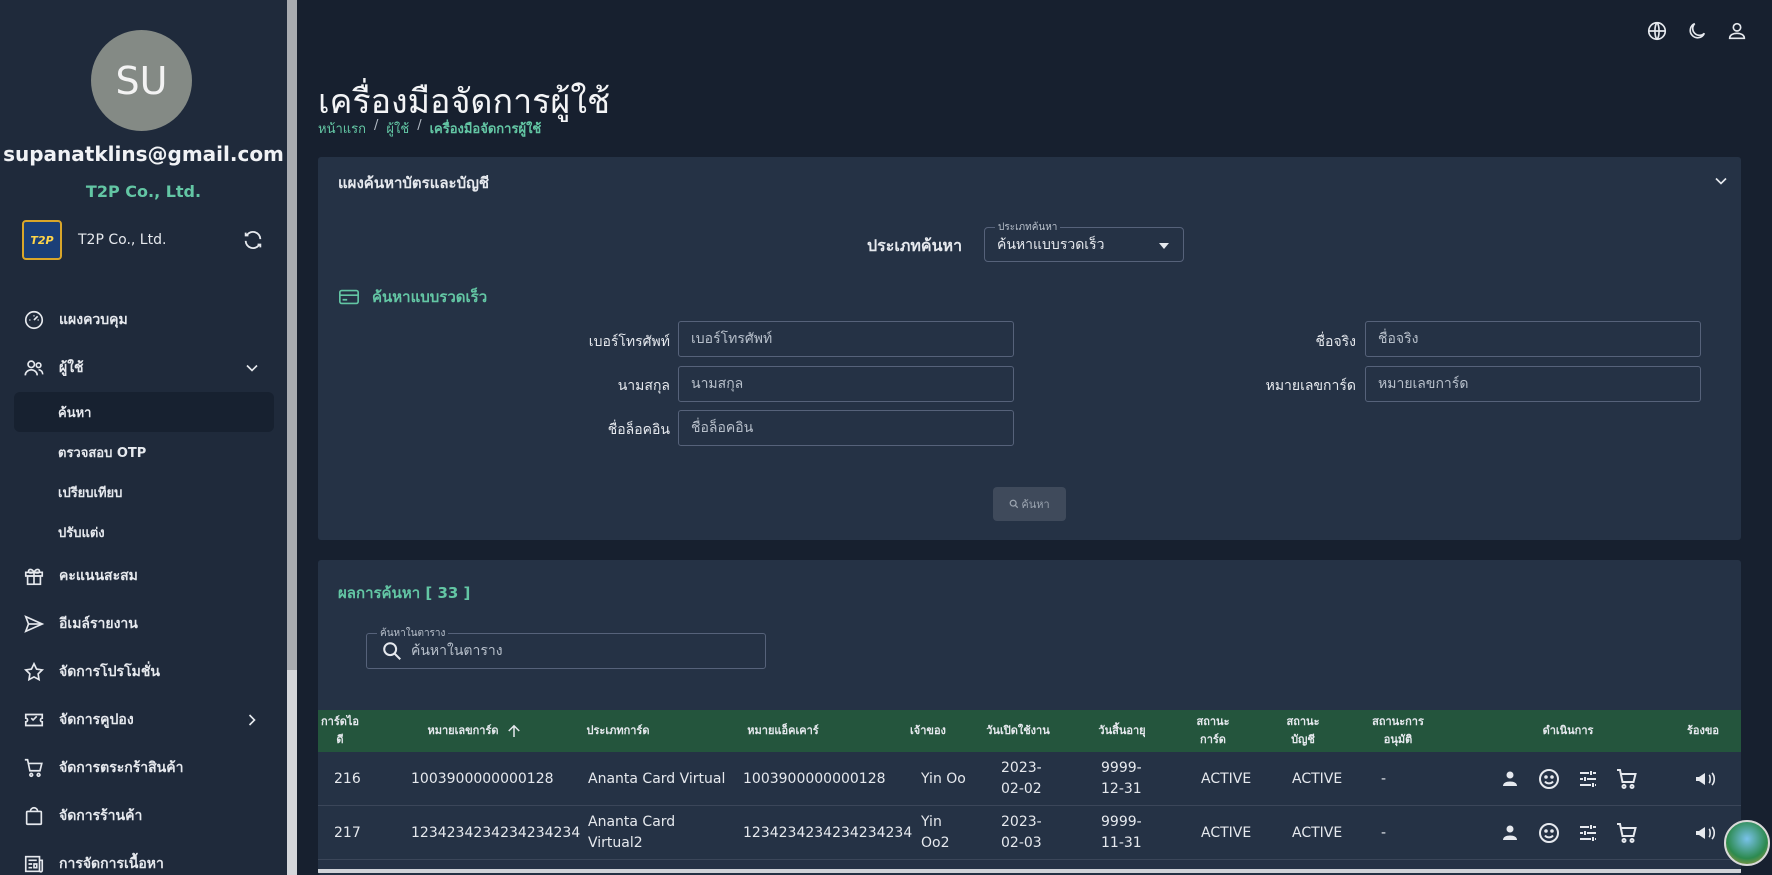 This screenshot has height=875, width=1772. What do you see at coordinates (1035, 504) in the screenshot?
I see `search-button-label: ค้นหา` at bounding box center [1035, 504].